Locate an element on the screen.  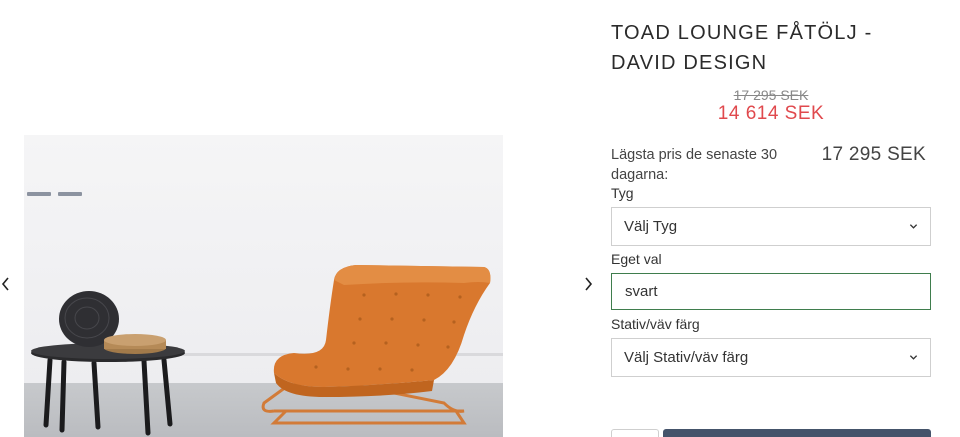
quantity-stepper is located at coordinates (635, 433).